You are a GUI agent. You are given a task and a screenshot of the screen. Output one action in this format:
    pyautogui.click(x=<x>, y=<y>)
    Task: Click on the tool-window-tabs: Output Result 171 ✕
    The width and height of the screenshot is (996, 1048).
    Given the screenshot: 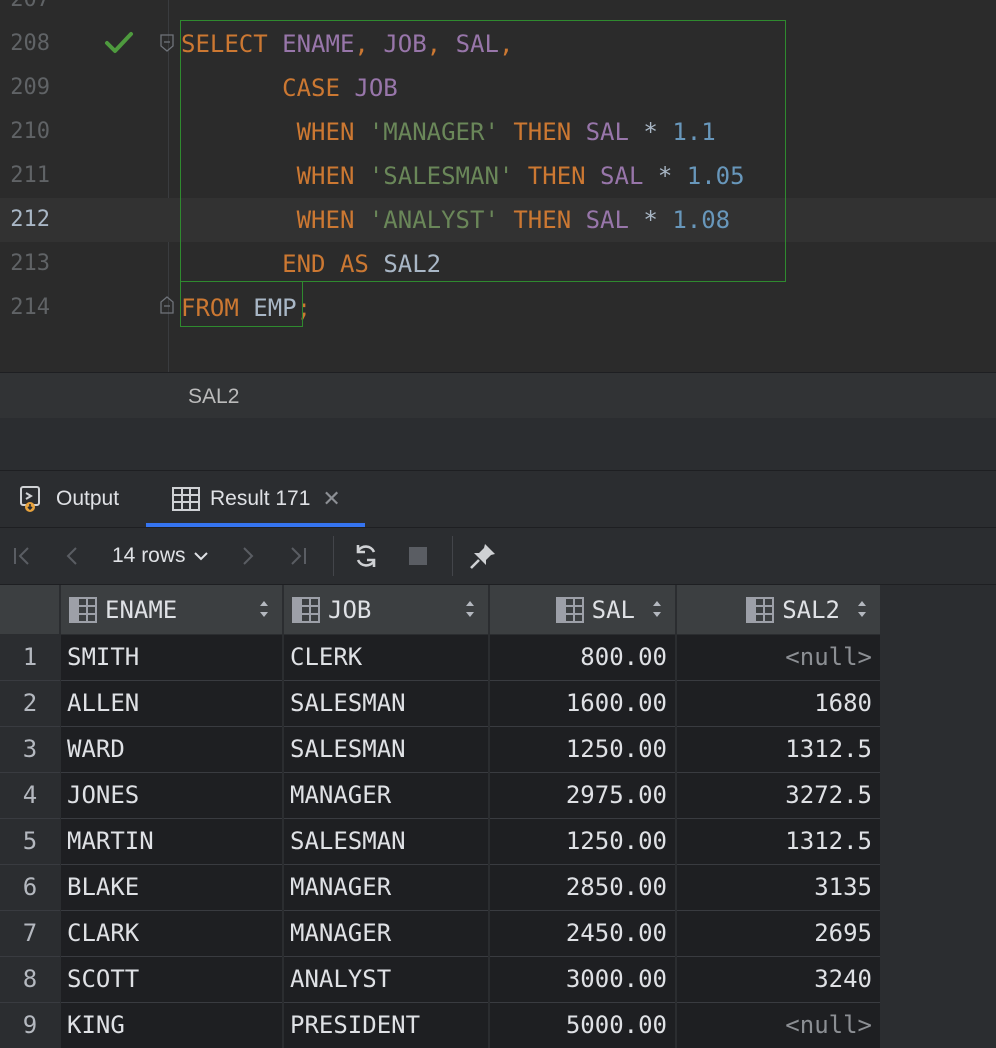 What is the action you would take?
    pyautogui.click(x=498, y=499)
    